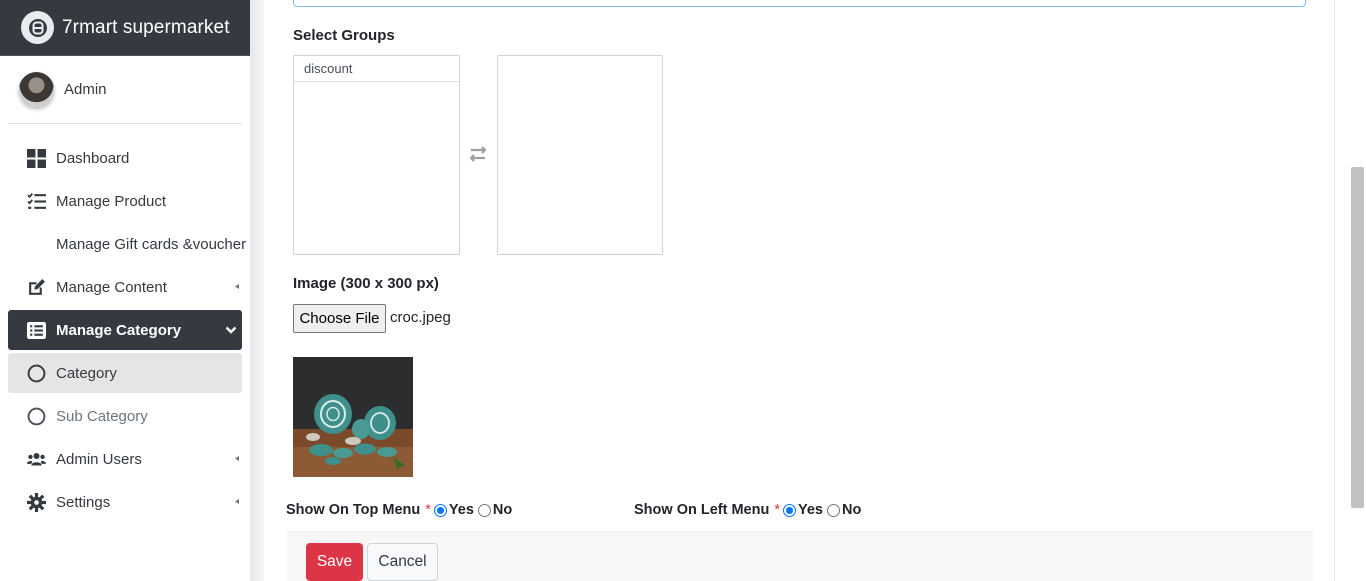 This screenshot has height=581, width=1366. I want to click on scrollbar-thumb, so click(1357, 337).